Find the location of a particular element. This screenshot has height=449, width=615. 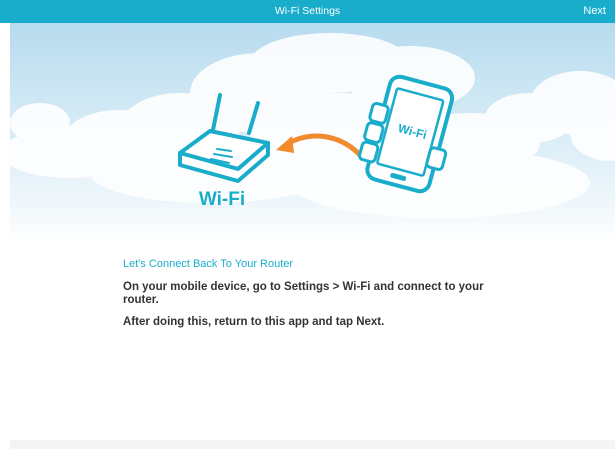

instructions-subtitle: Let's Connect Back To Your Router is located at coordinates (208, 264).